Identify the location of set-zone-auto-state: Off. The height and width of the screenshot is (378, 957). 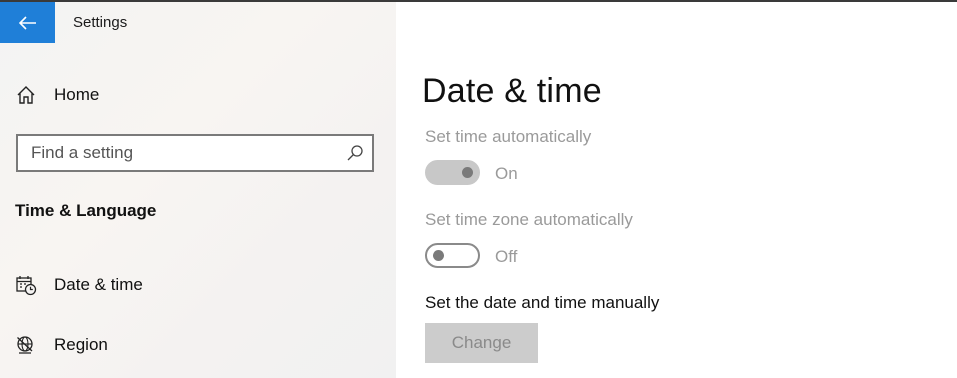
(506, 256).